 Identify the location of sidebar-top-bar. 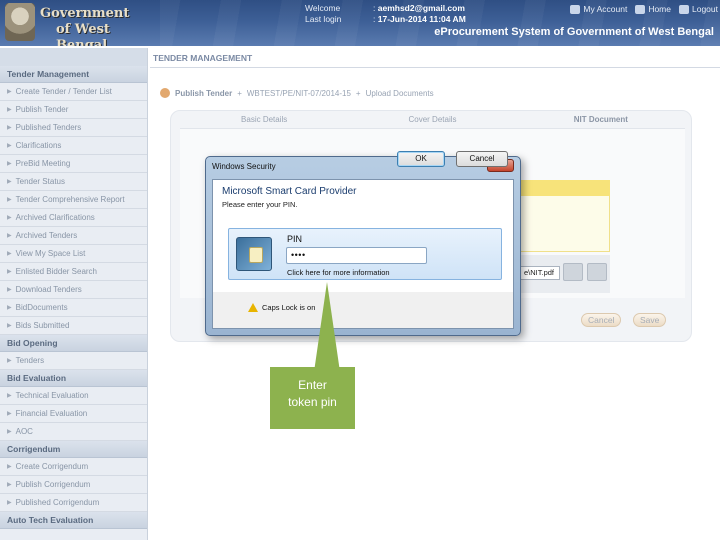
(73, 57).